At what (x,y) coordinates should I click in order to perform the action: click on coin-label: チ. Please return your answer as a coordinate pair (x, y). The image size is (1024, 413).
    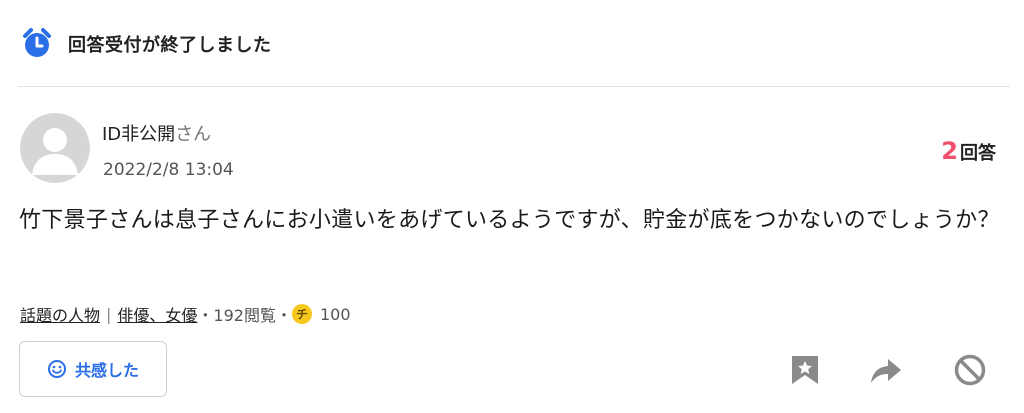
    Looking at the image, I should click on (302, 315).